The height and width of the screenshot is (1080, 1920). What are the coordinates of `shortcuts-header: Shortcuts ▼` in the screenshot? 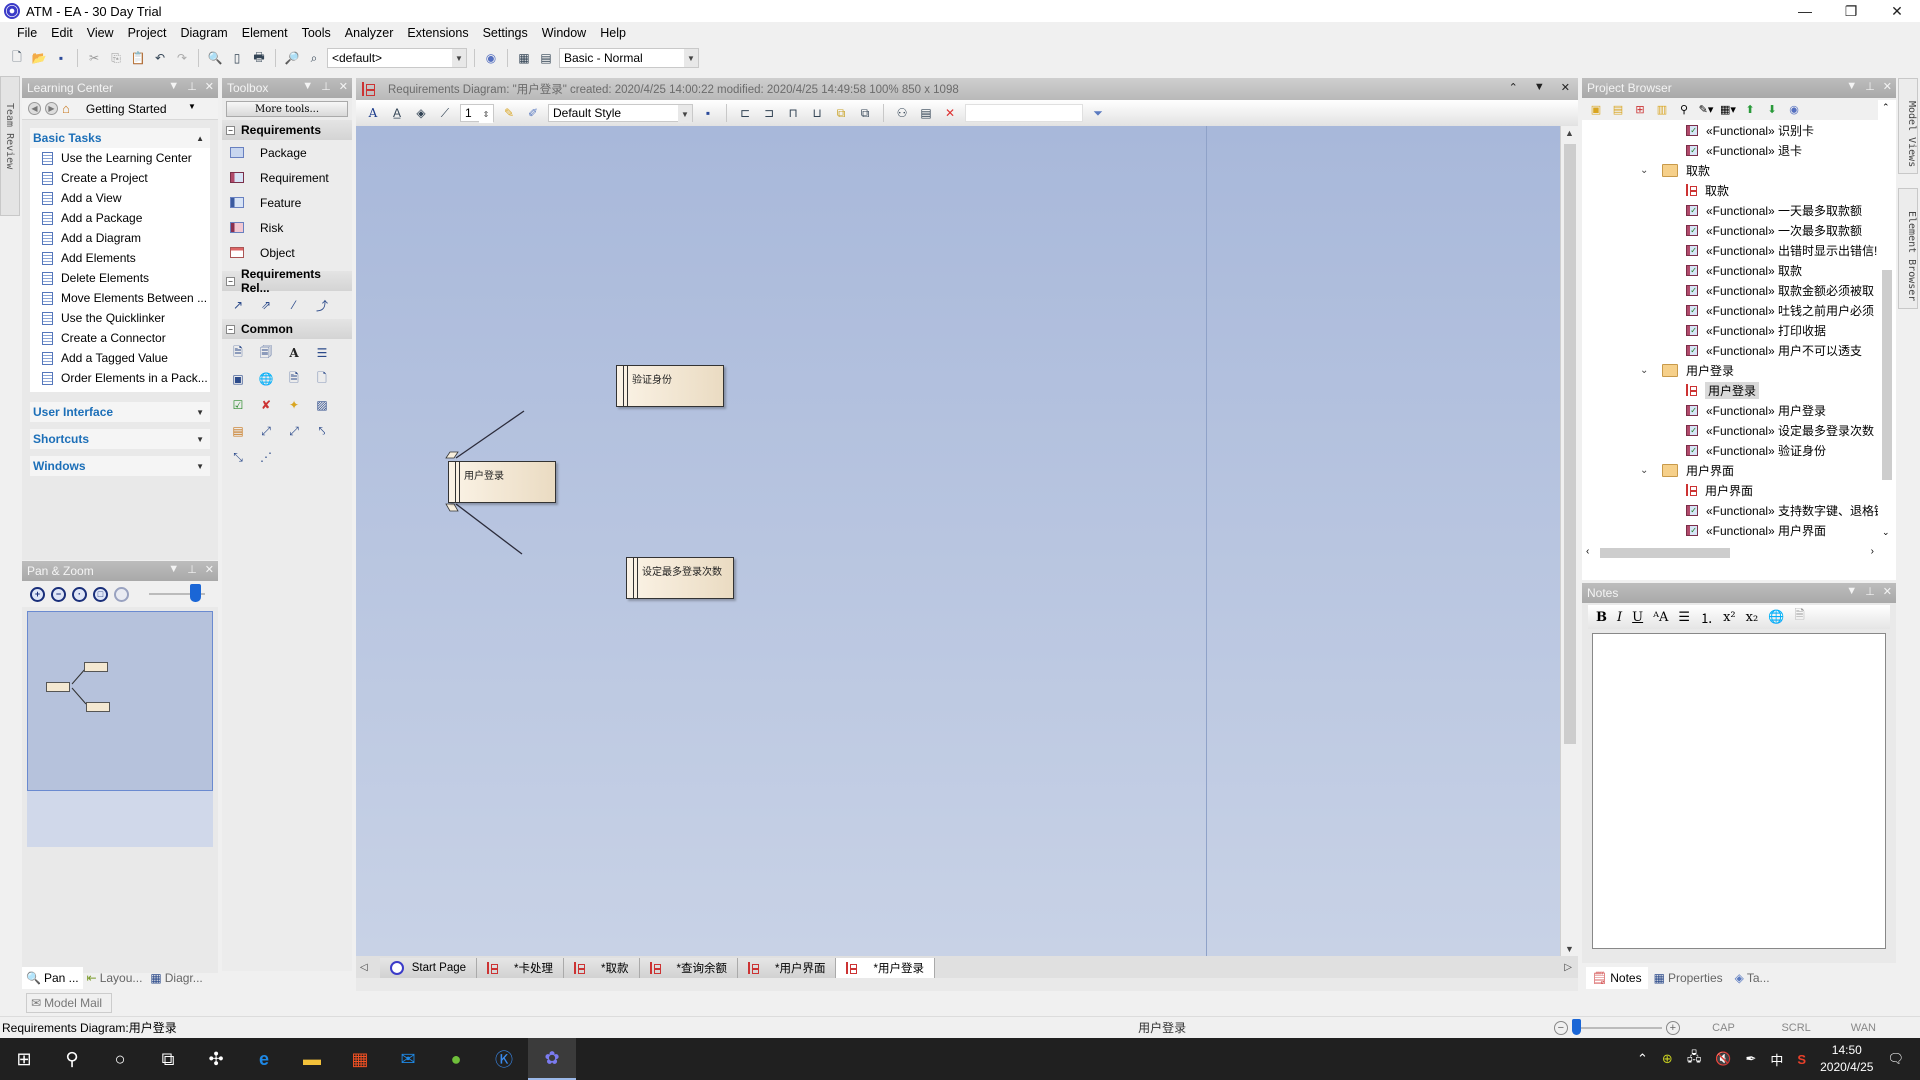 It's located at (120, 439).